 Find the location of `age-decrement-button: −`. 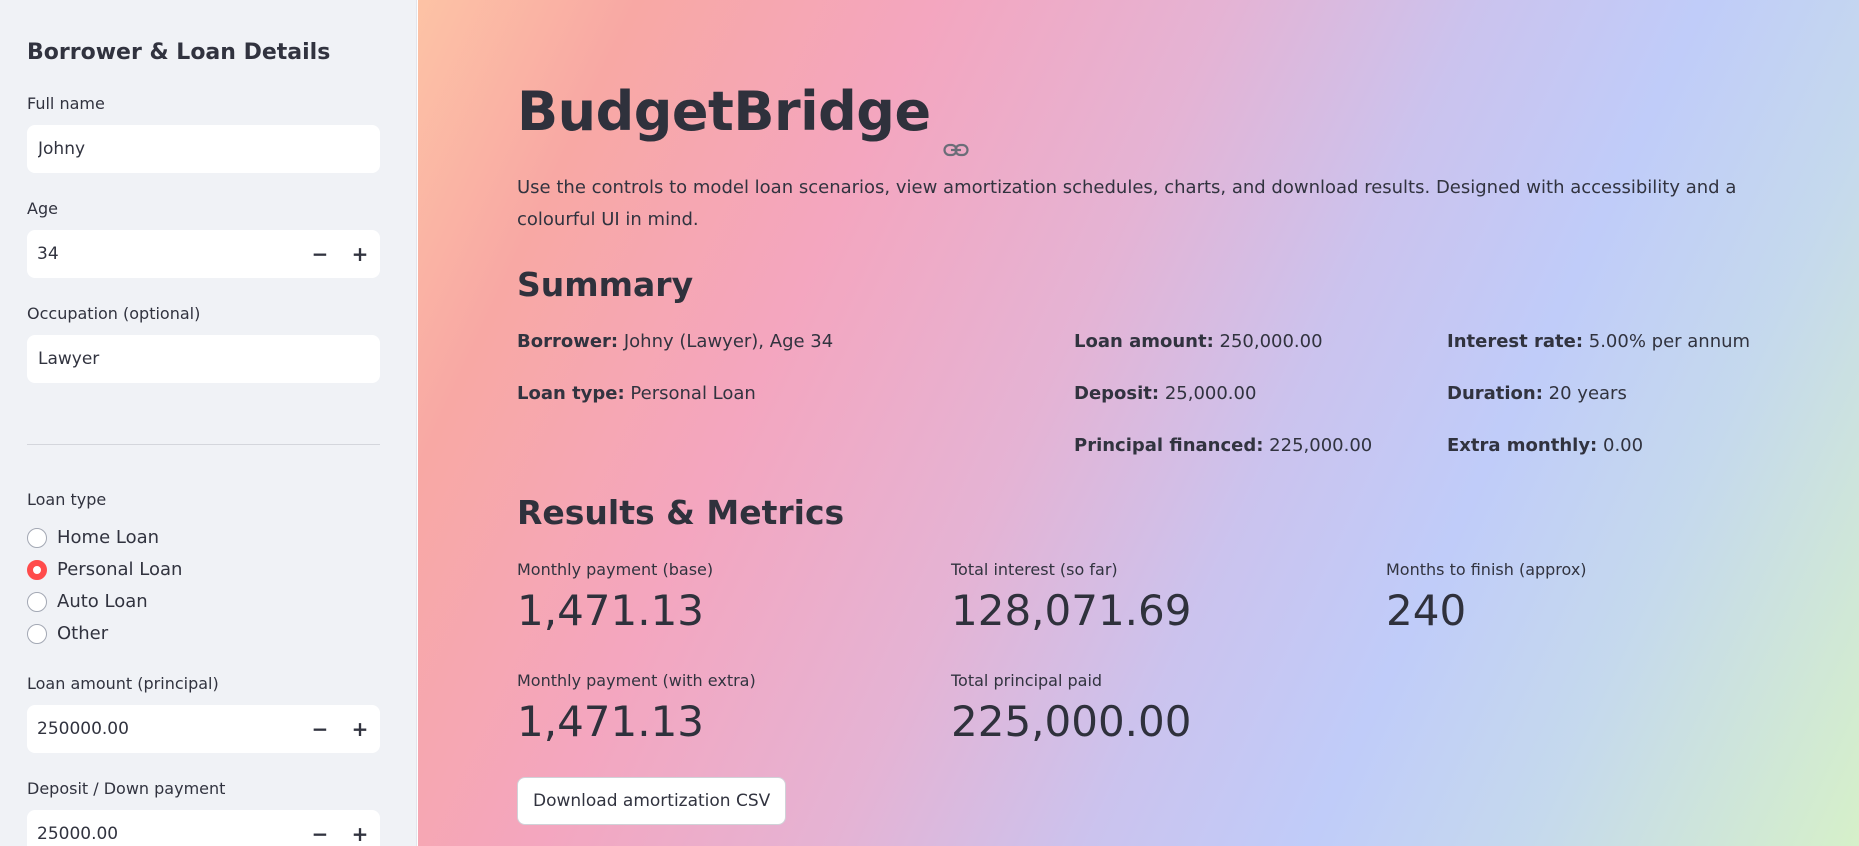

age-decrement-button: − is located at coordinates (320, 254).